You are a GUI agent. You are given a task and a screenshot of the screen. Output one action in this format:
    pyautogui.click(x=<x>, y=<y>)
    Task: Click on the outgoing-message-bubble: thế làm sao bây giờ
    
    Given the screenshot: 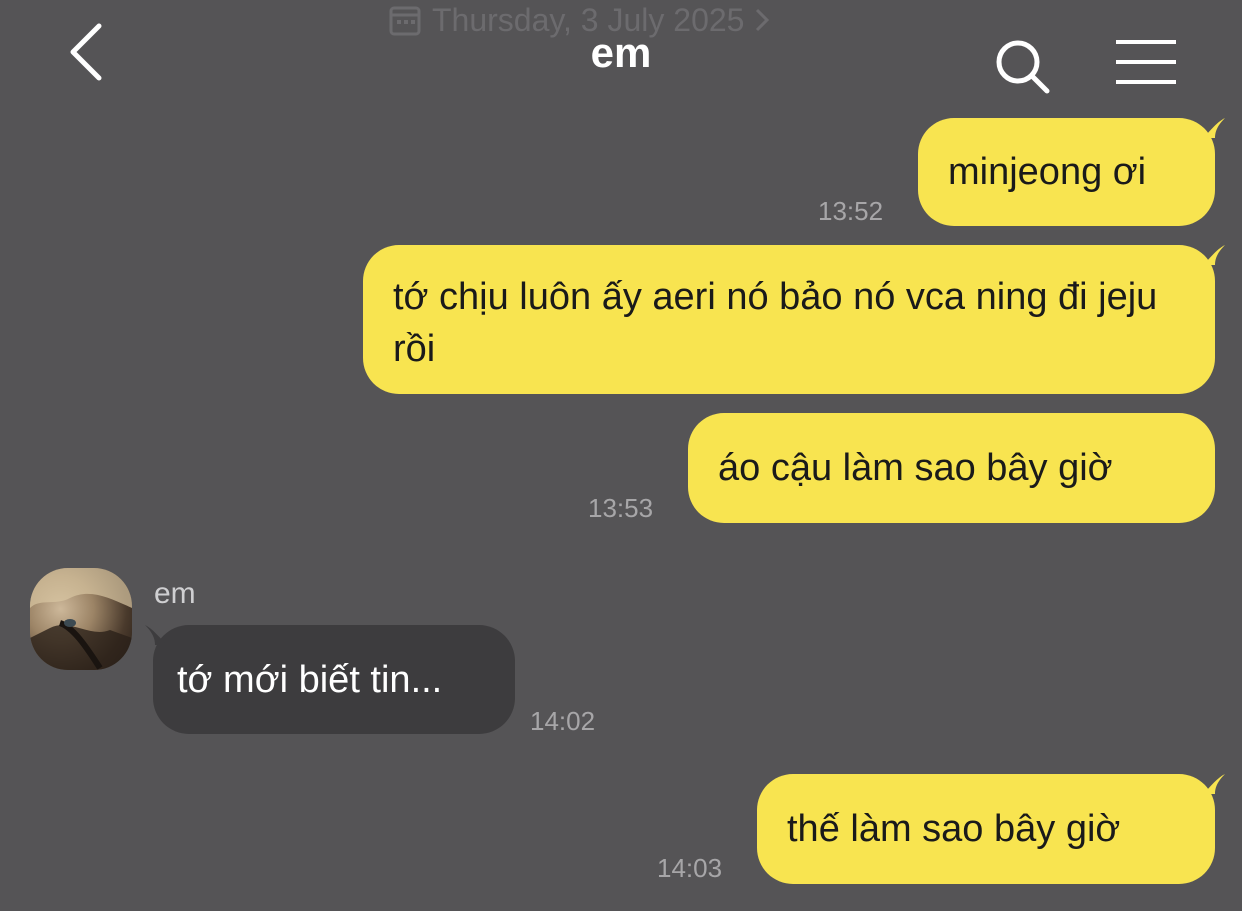 What is the action you would take?
    pyautogui.click(x=986, y=829)
    